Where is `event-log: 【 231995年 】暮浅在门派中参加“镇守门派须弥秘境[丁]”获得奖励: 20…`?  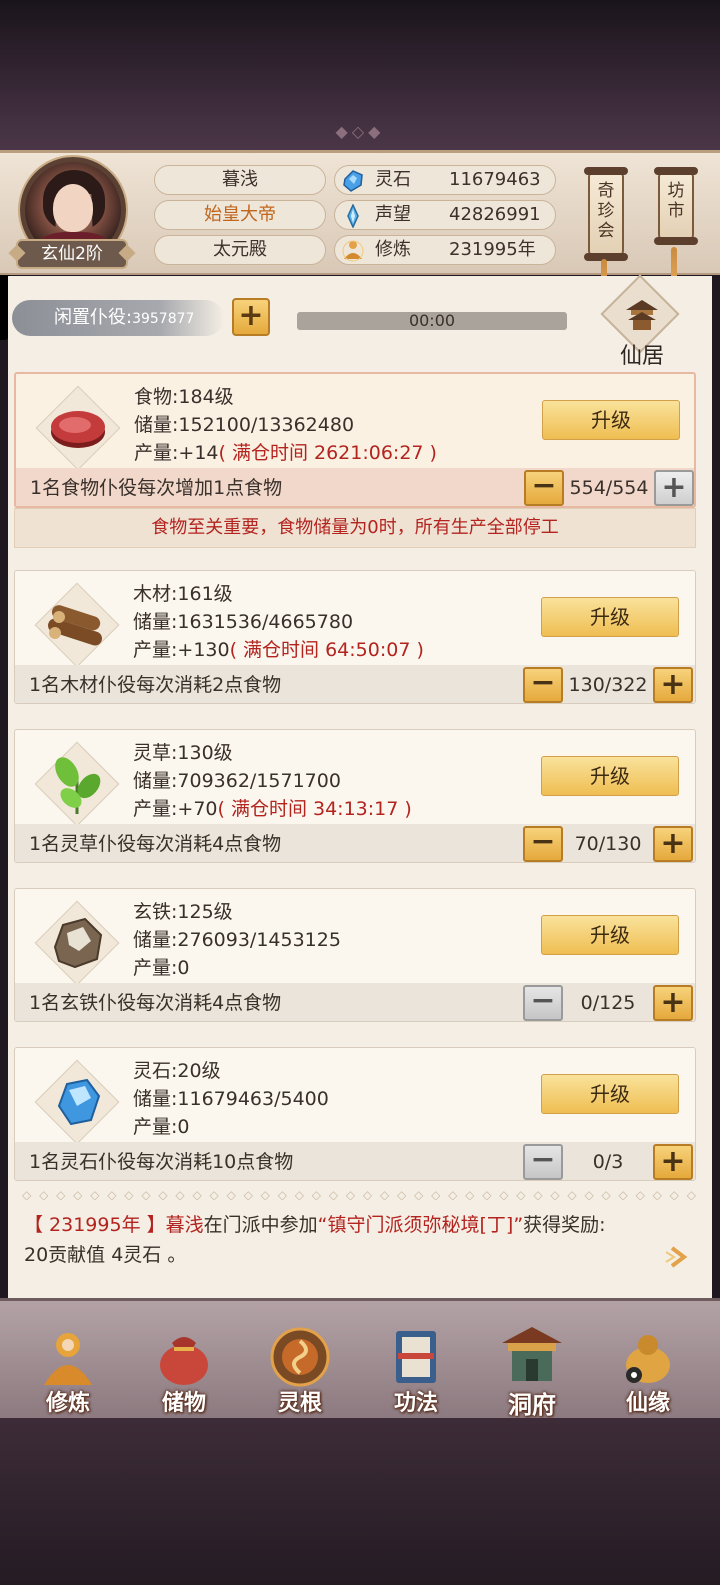 event-log: 【 231995年 】暮浅在门派中参加“镇守门派须弥秘境[丁]”获得奖励: 20… is located at coordinates (354, 1240).